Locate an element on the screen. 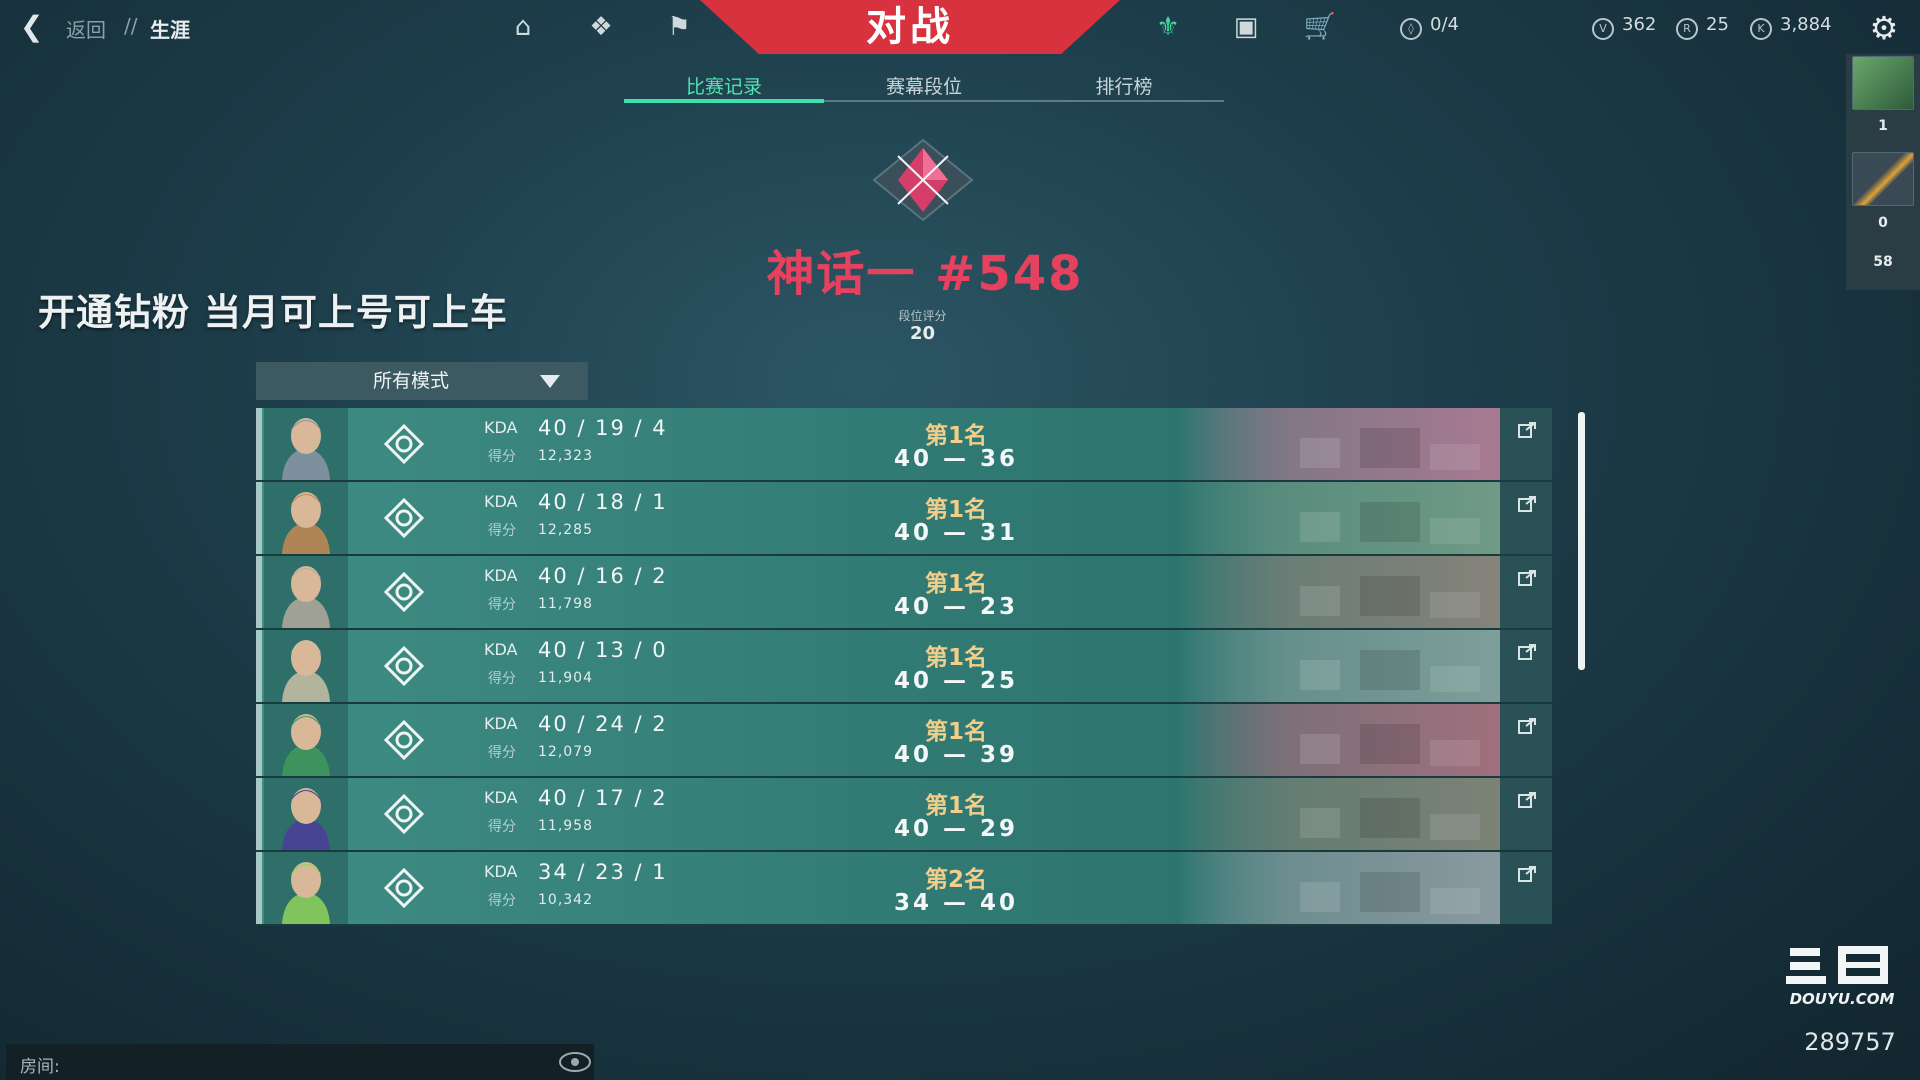 The height and width of the screenshot is (1080, 1920). career-icon: ⚑ is located at coordinates (679, 27).